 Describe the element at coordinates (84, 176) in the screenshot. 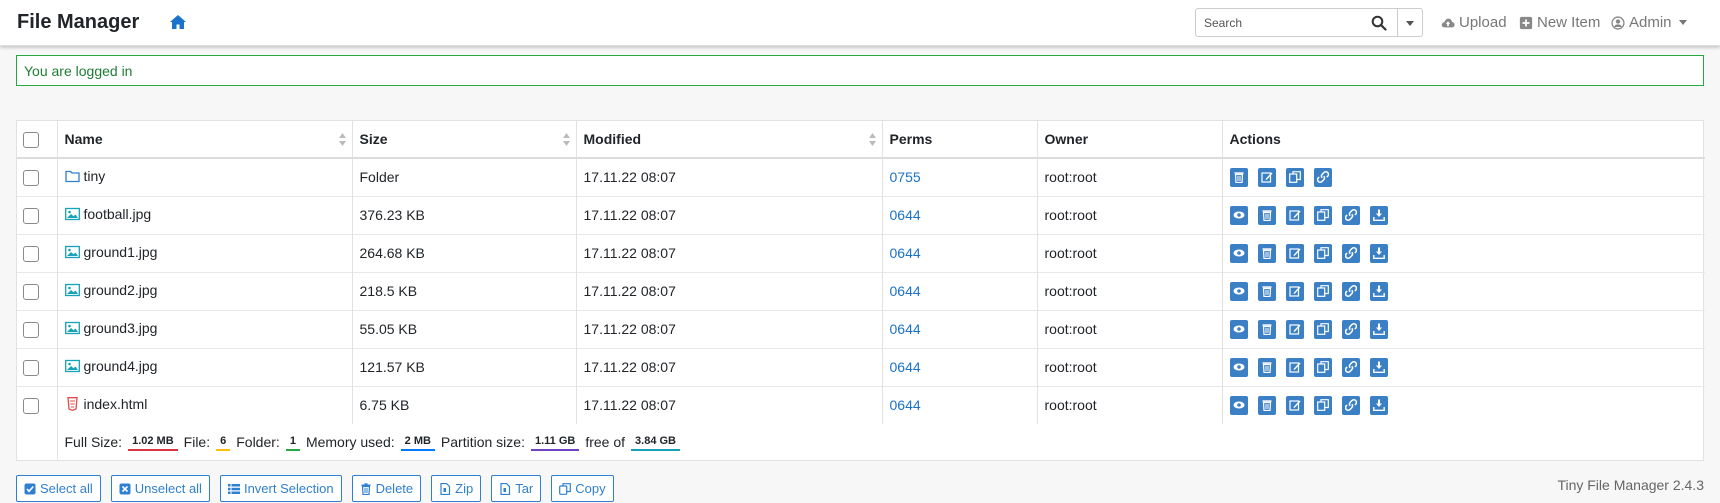

I see `file-name-link: tiny` at that location.